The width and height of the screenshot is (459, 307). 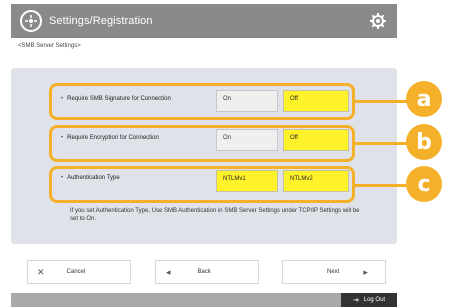 I want to click on ntlmv1-button: NTLMv1, so click(x=247, y=181).